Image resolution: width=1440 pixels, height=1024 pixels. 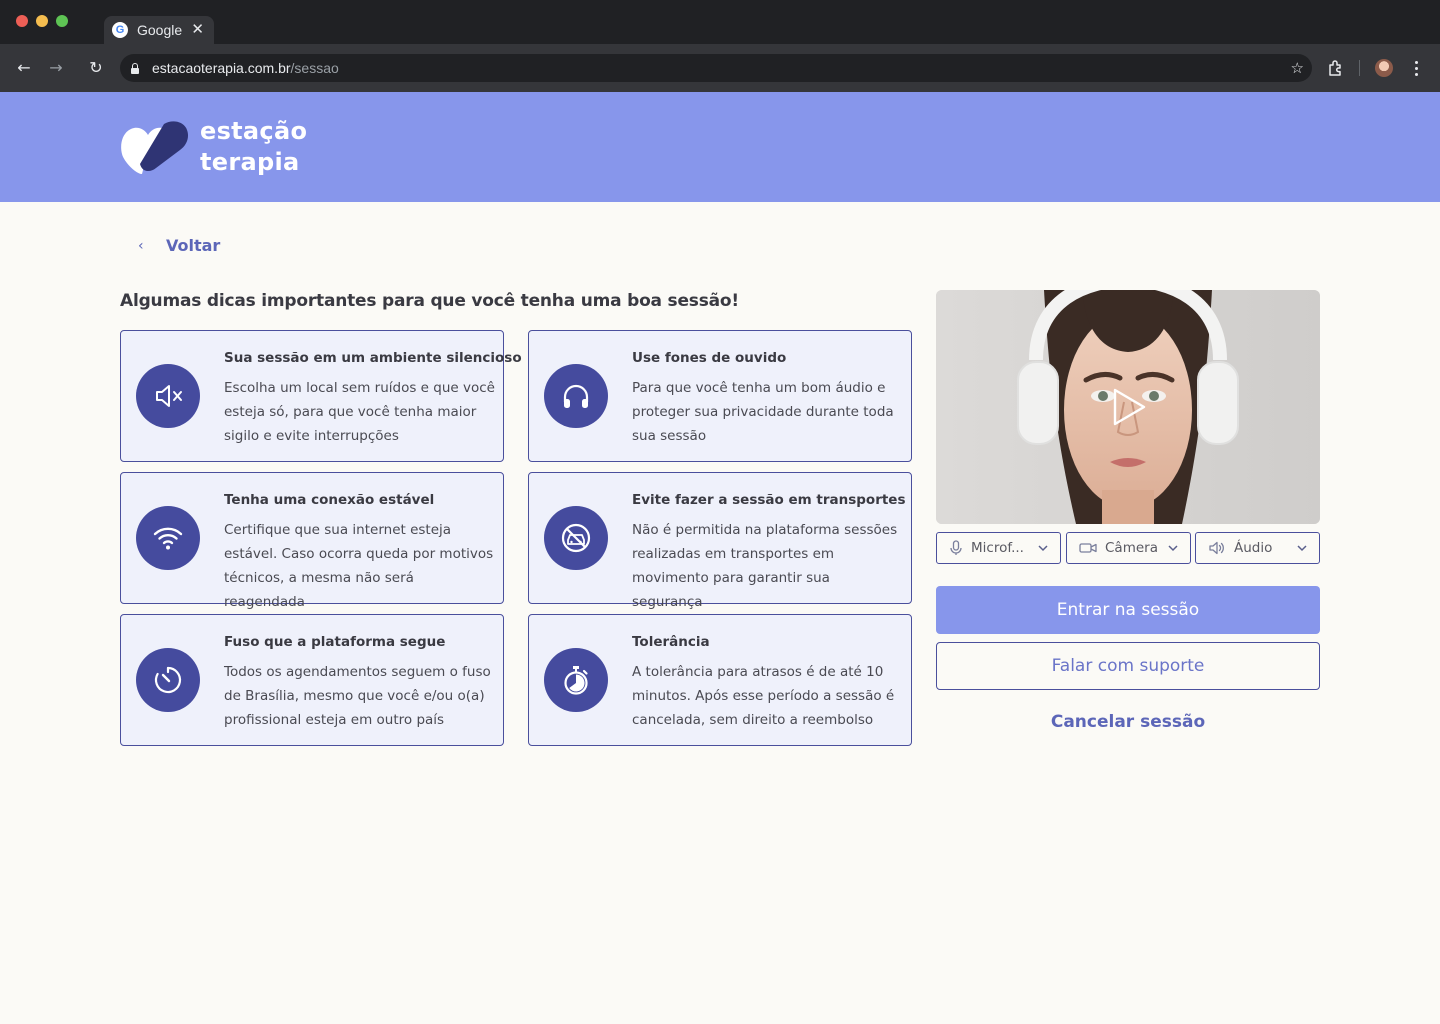 I want to click on brand-logo: estação terapia, so click(x=213, y=147).